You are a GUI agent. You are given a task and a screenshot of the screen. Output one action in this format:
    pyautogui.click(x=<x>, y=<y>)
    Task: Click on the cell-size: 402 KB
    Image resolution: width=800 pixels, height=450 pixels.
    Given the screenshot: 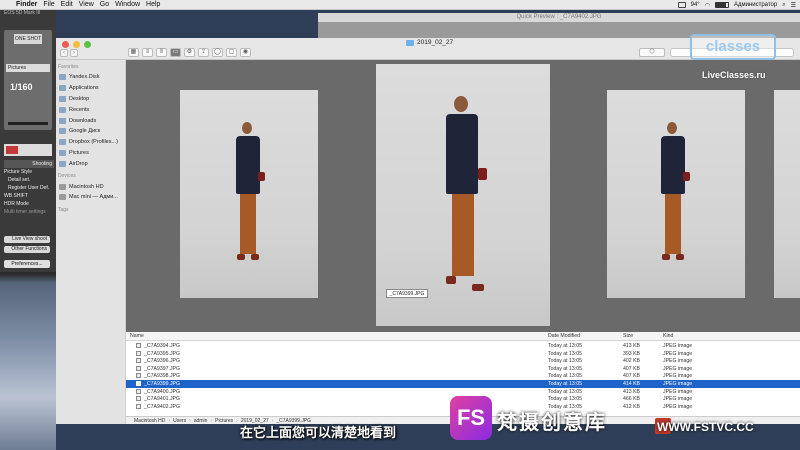 What is the action you would take?
    pyautogui.click(x=632, y=361)
    